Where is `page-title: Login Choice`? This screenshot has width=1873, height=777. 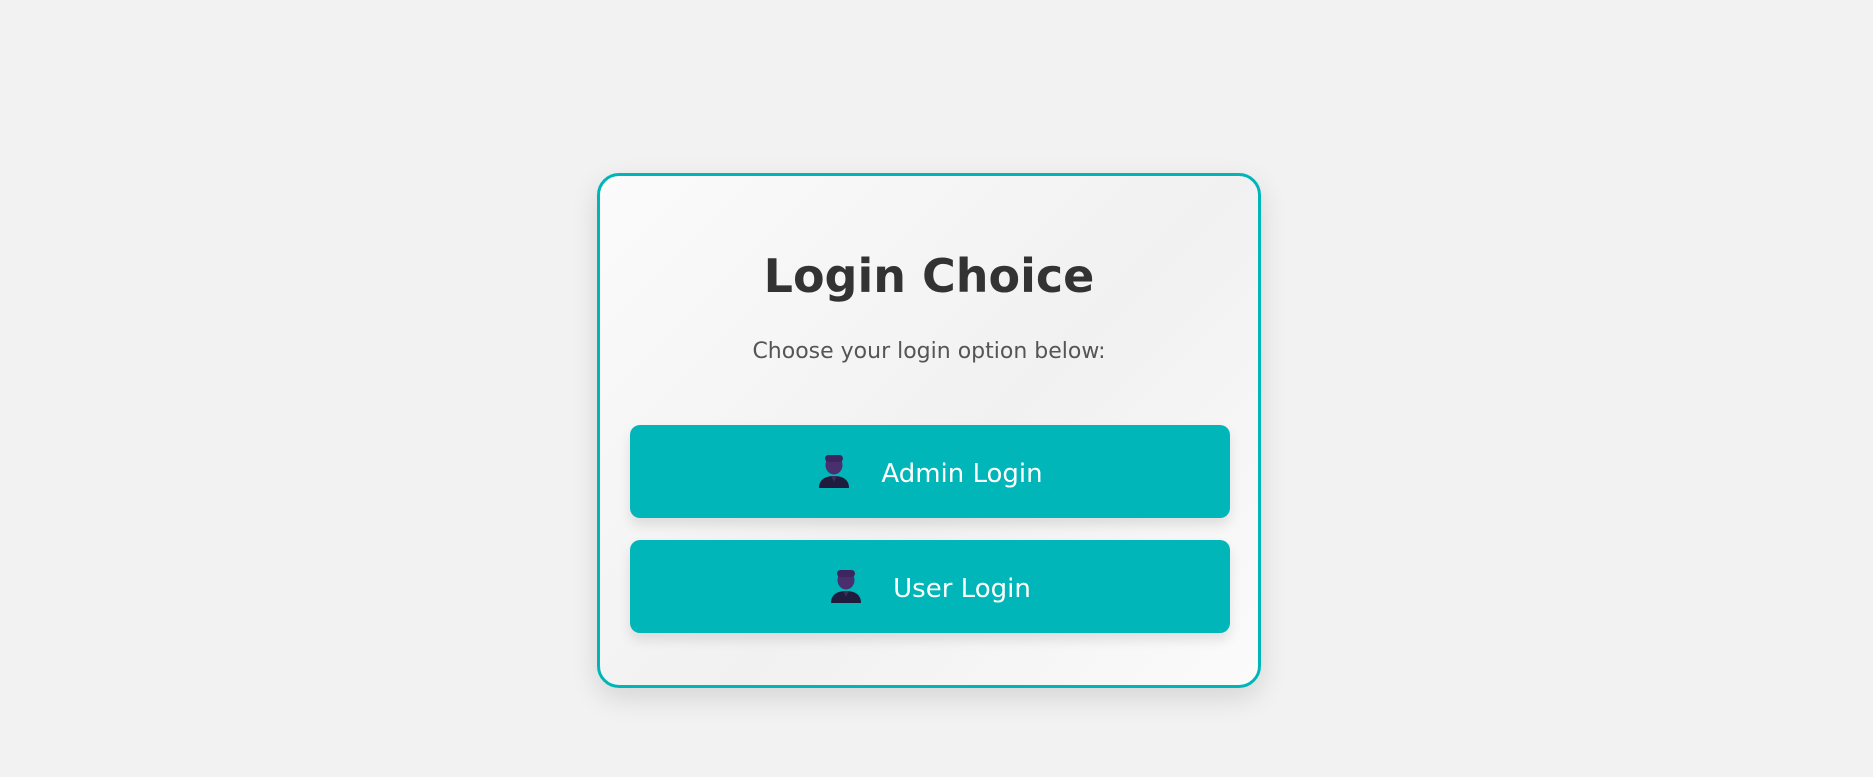
page-title: Login Choice is located at coordinates (929, 276).